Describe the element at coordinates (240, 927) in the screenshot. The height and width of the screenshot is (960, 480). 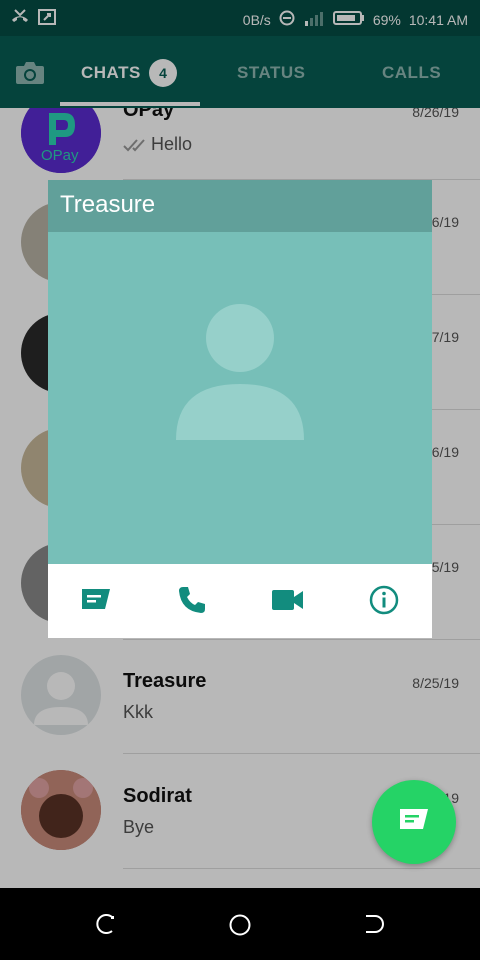
I see `home-button` at that location.